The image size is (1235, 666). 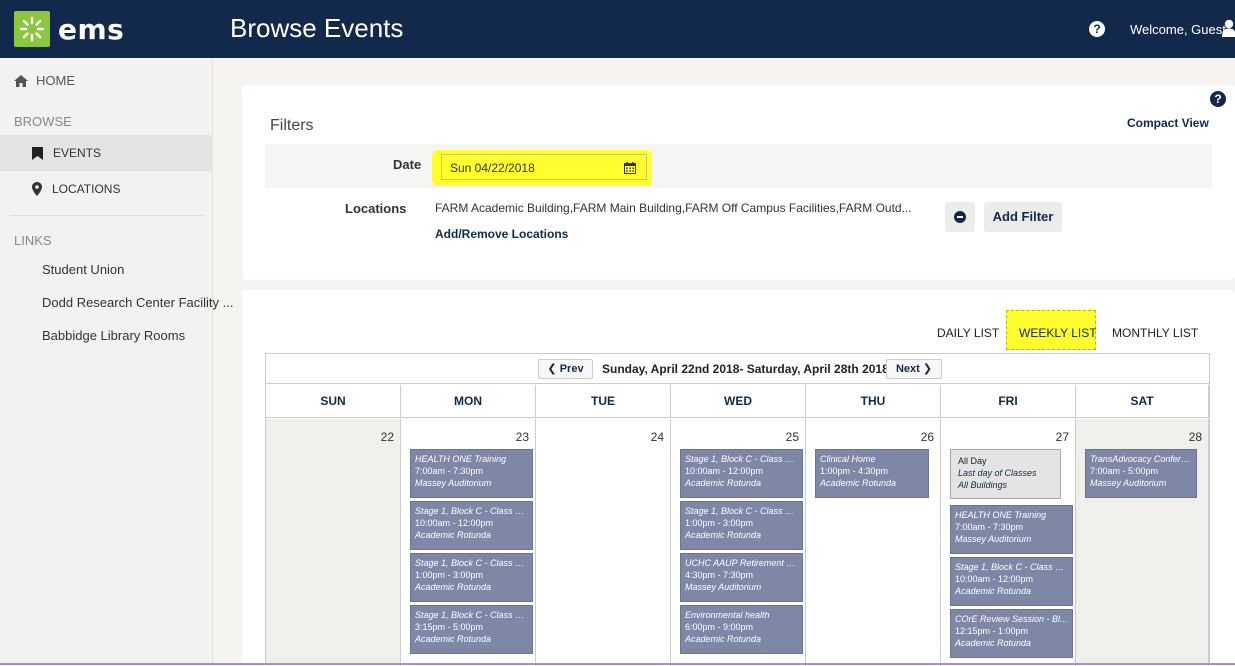 What do you see at coordinates (407, 164) in the screenshot?
I see `date-label: Date` at bounding box center [407, 164].